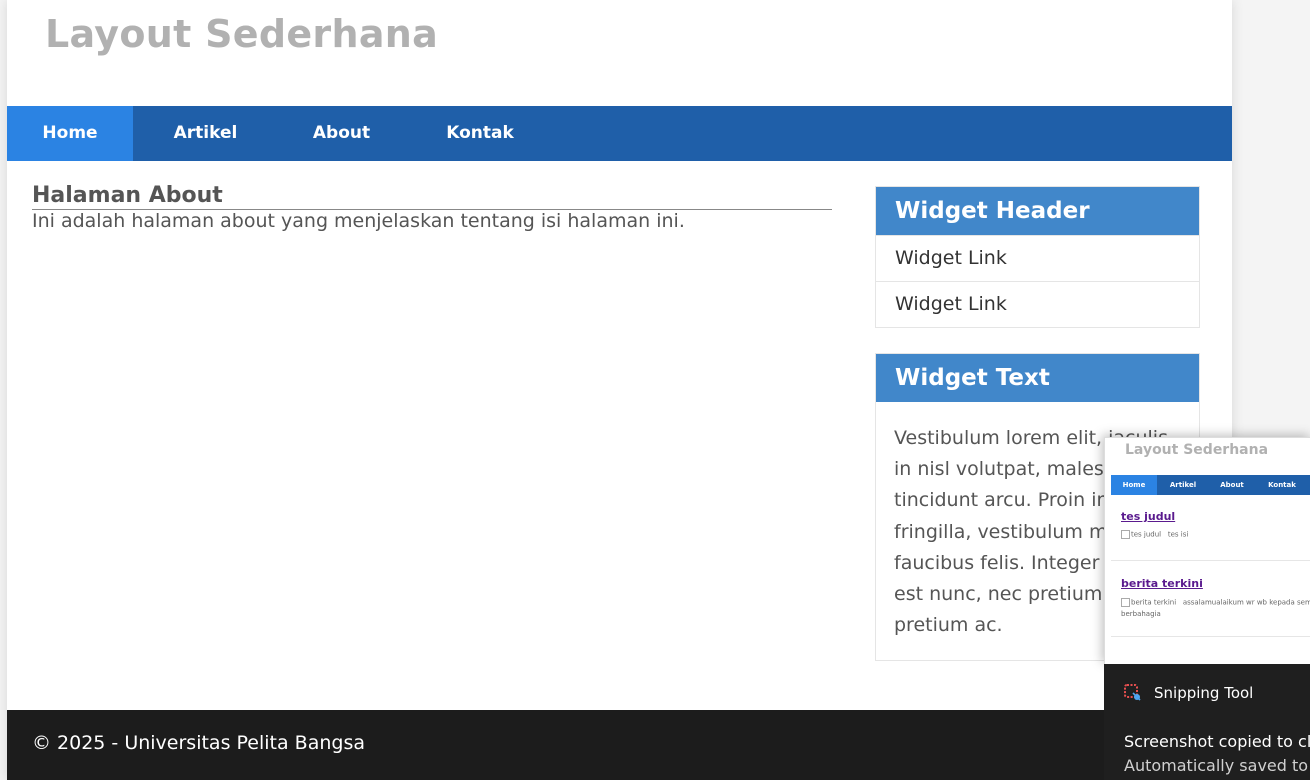 The height and width of the screenshot is (780, 1310). What do you see at coordinates (341, 133) in the screenshot?
I see `nav-item-about: About` at bounding box center [341, 133].